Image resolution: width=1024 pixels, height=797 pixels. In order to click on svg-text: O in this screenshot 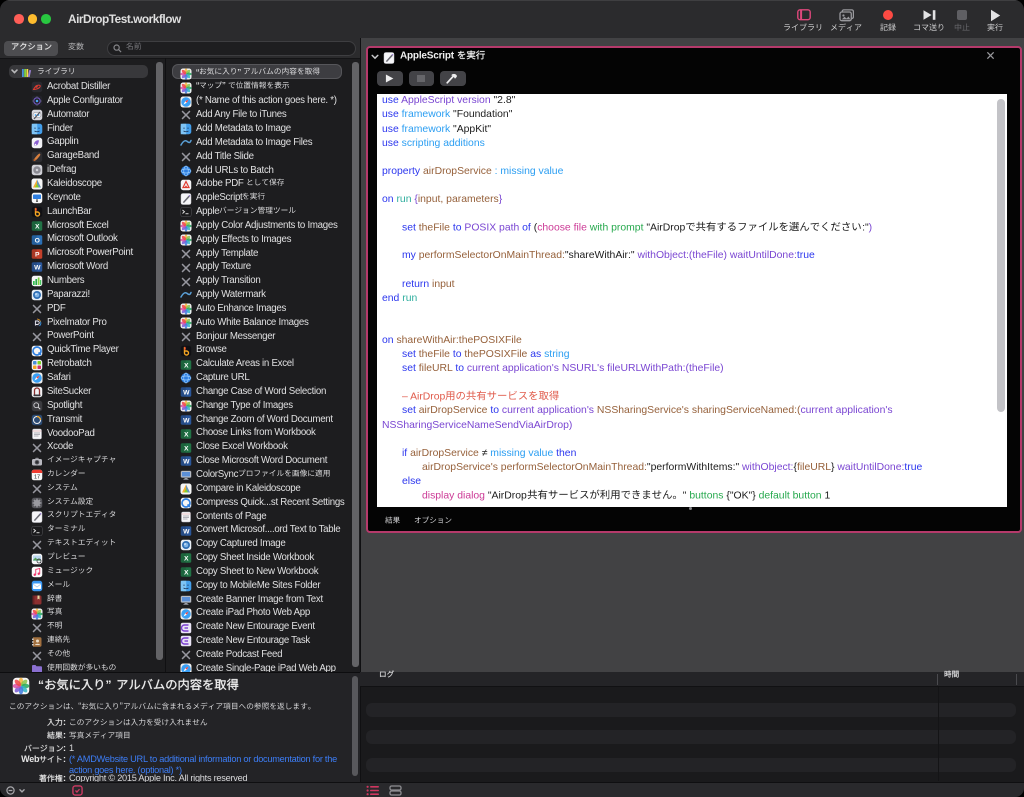, I will do `click(37, 240)`.